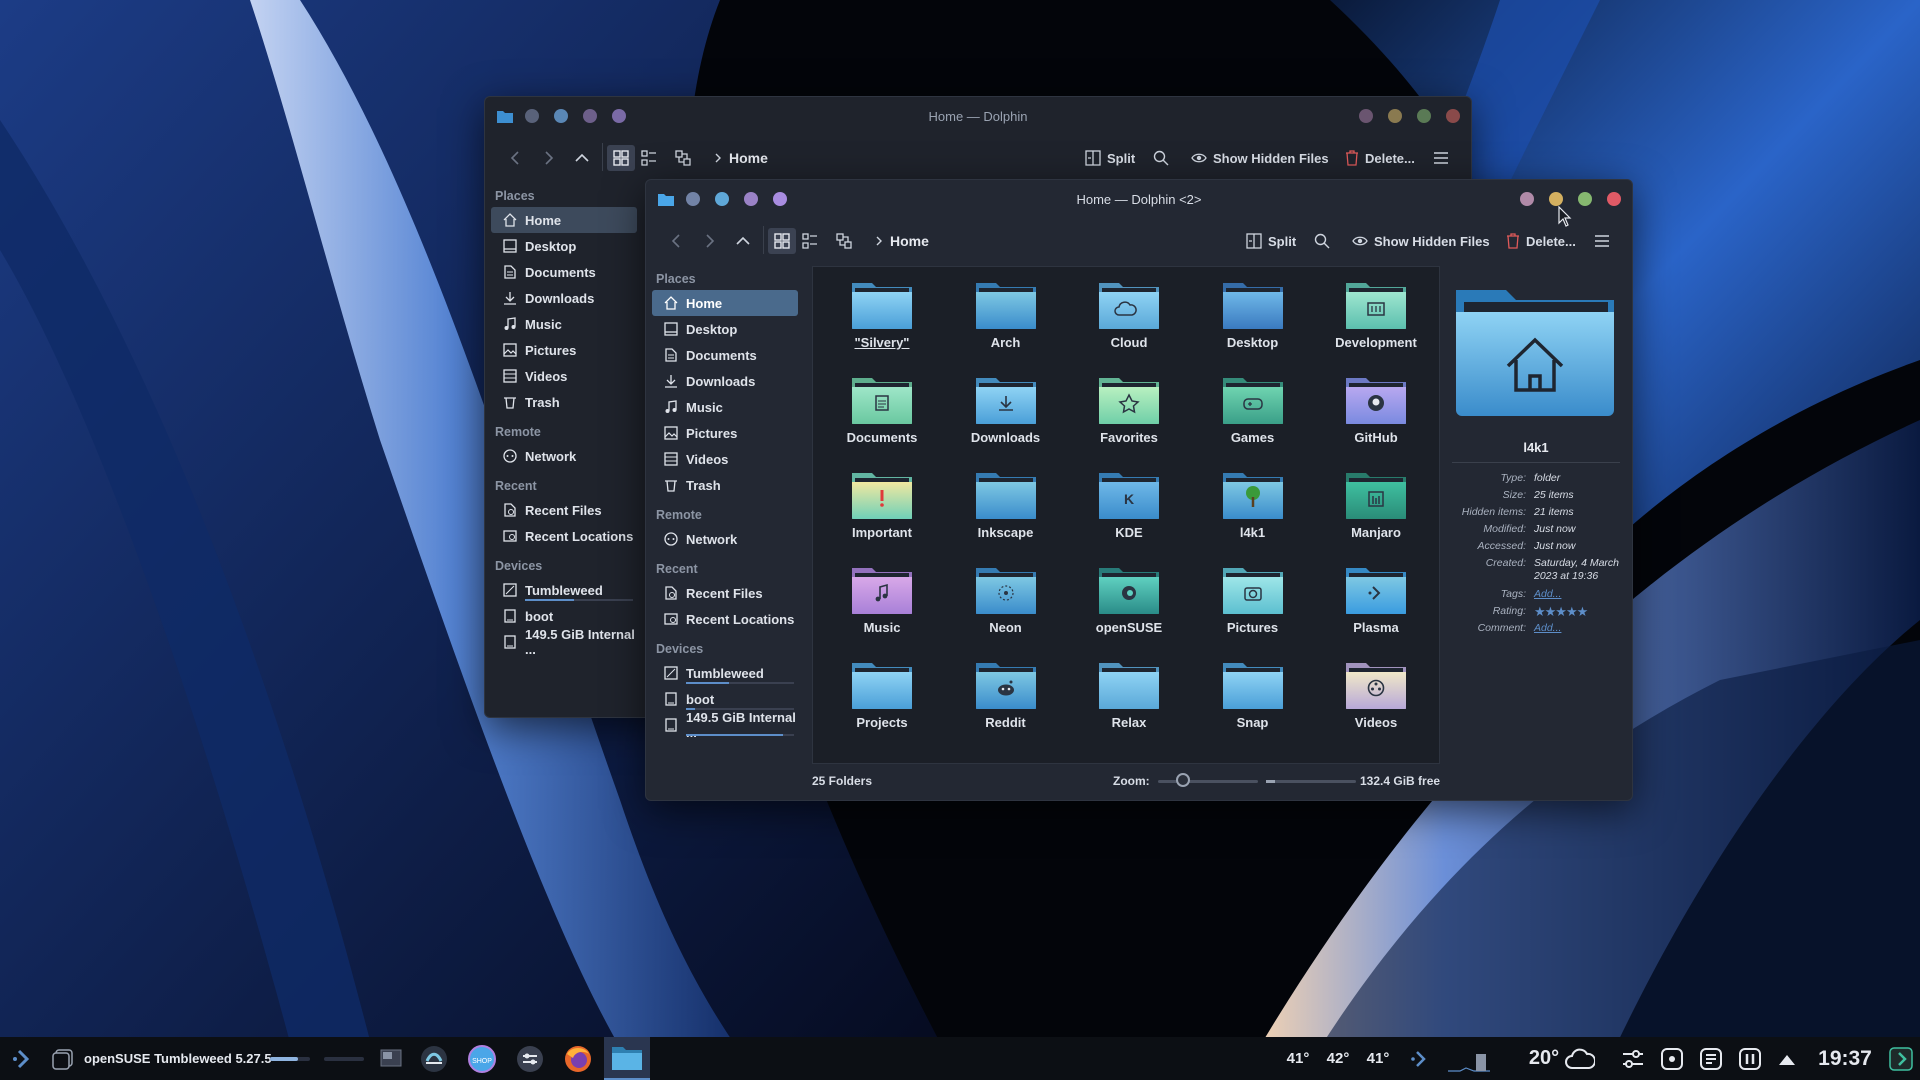 This screenshot has height=1080, width=1920. I want to click on folder-item: Videos, so click(1376, 705).